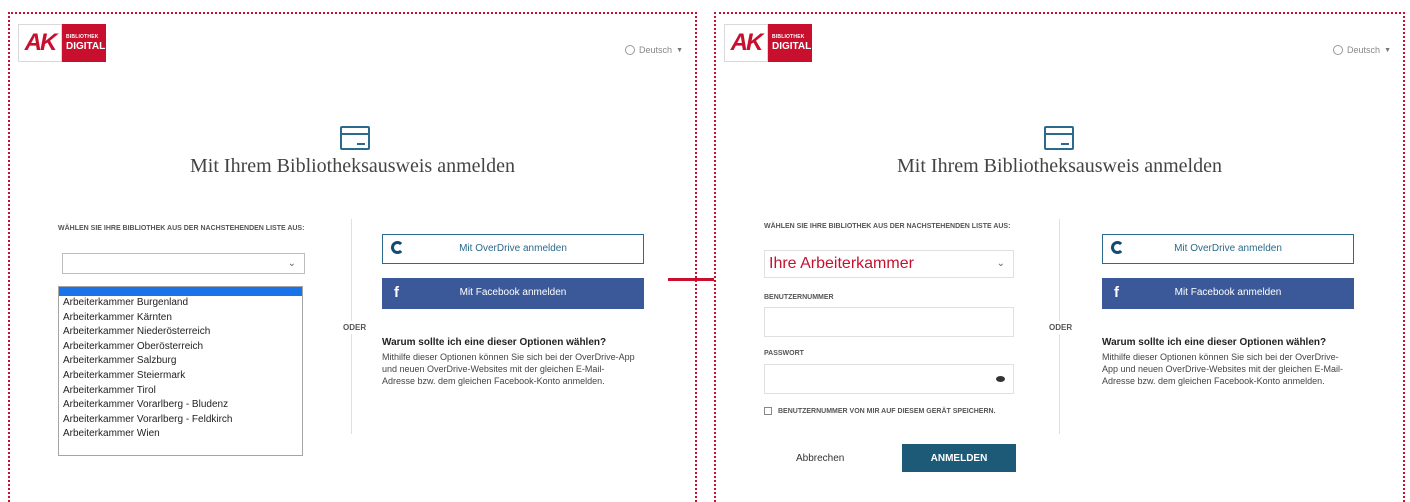 The image size is (1410, 502). I want to click on eye-icon, so click(1000, 379).